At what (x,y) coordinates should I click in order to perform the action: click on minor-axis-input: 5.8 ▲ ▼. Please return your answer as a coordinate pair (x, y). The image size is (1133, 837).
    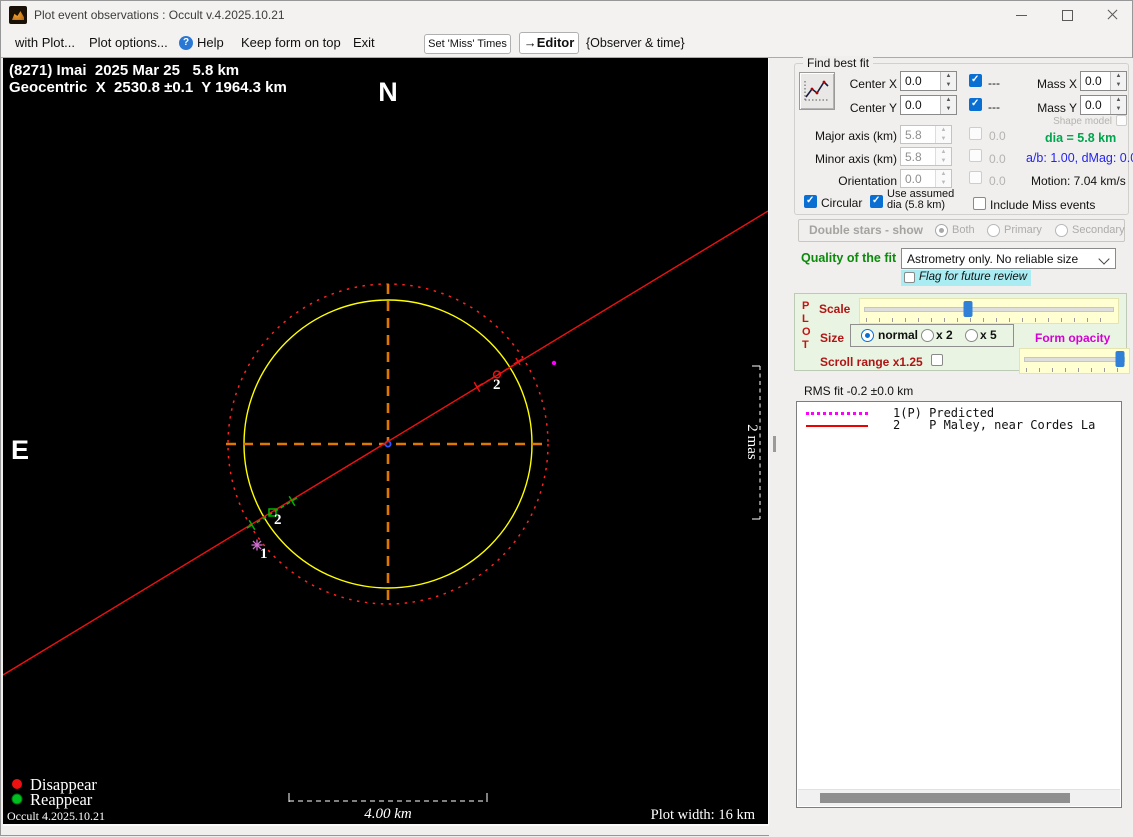
    Looking at the image, I should click on (926, 156).